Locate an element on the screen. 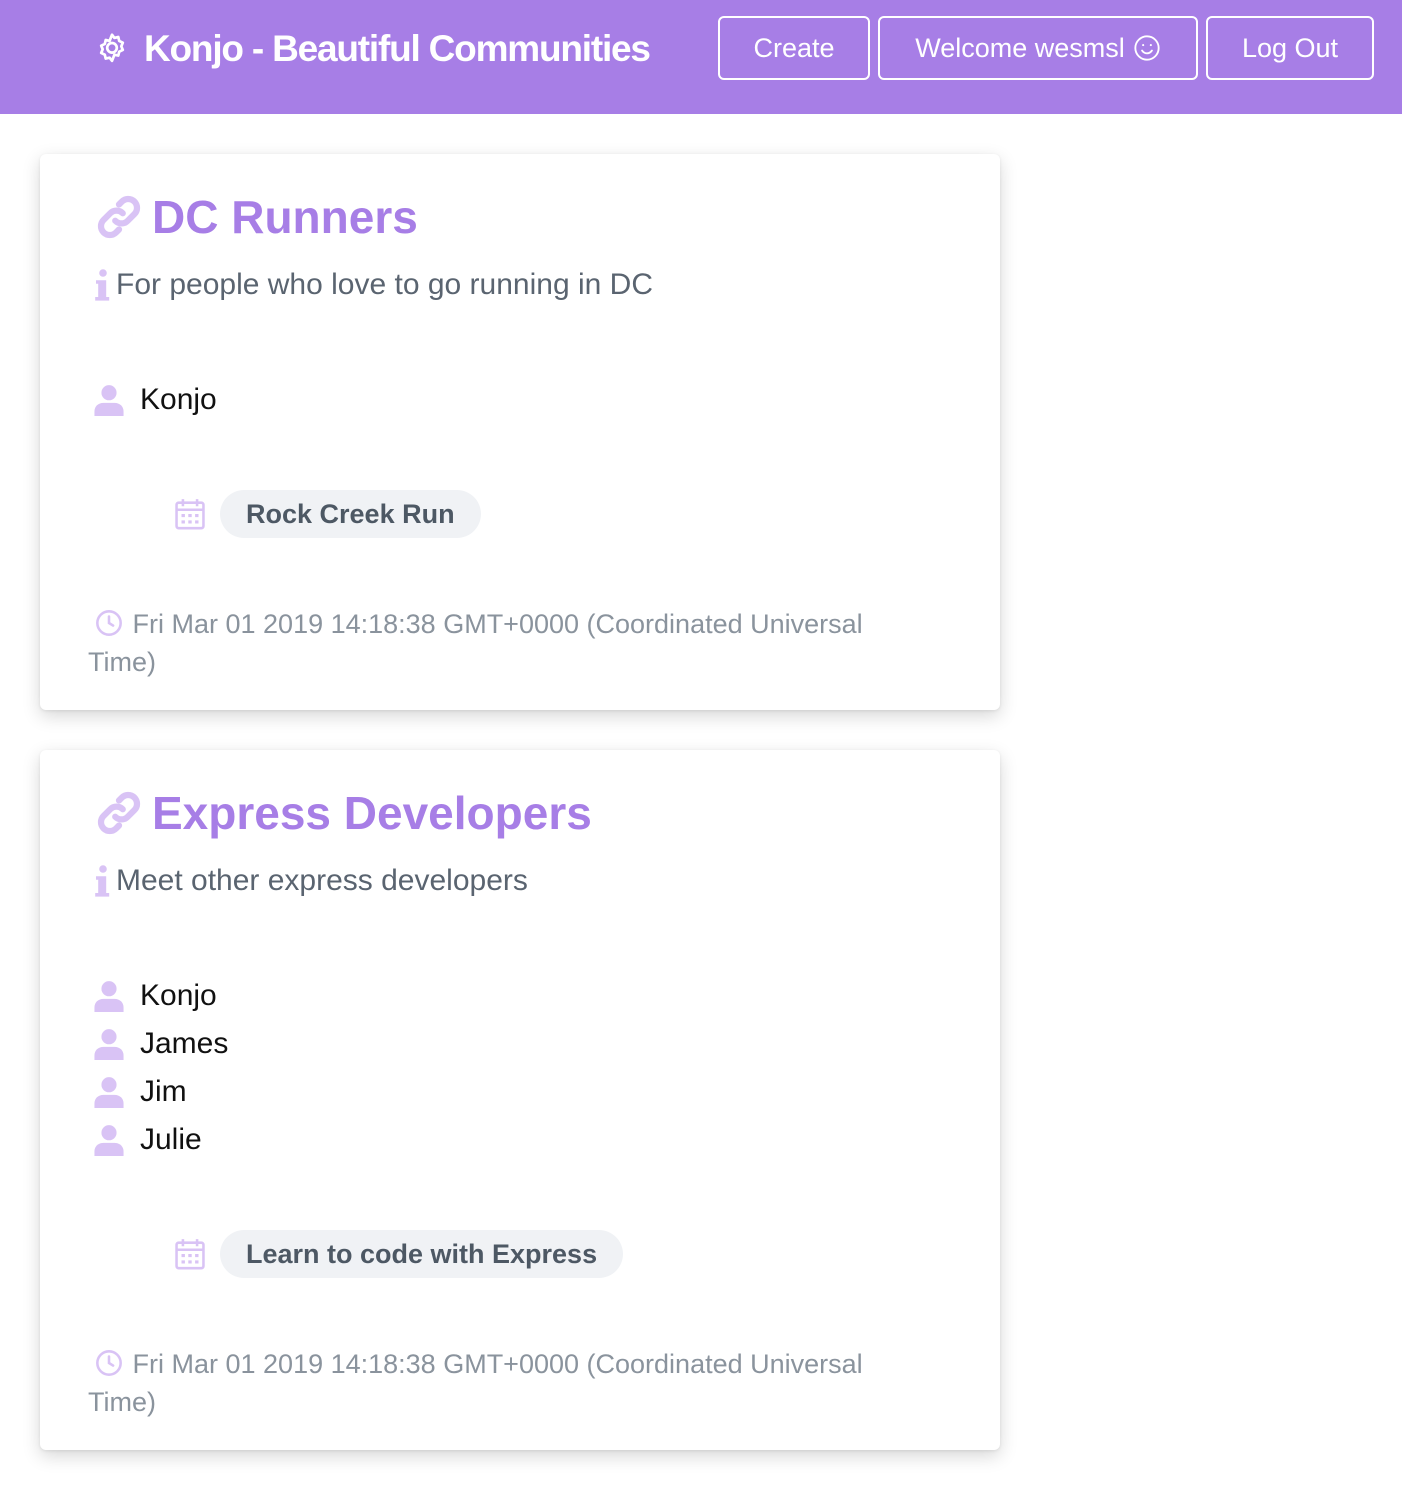 This screenshot has width=1402, height=1486. community-description-text: Meet other express developers is located at coordinates (322, 880).